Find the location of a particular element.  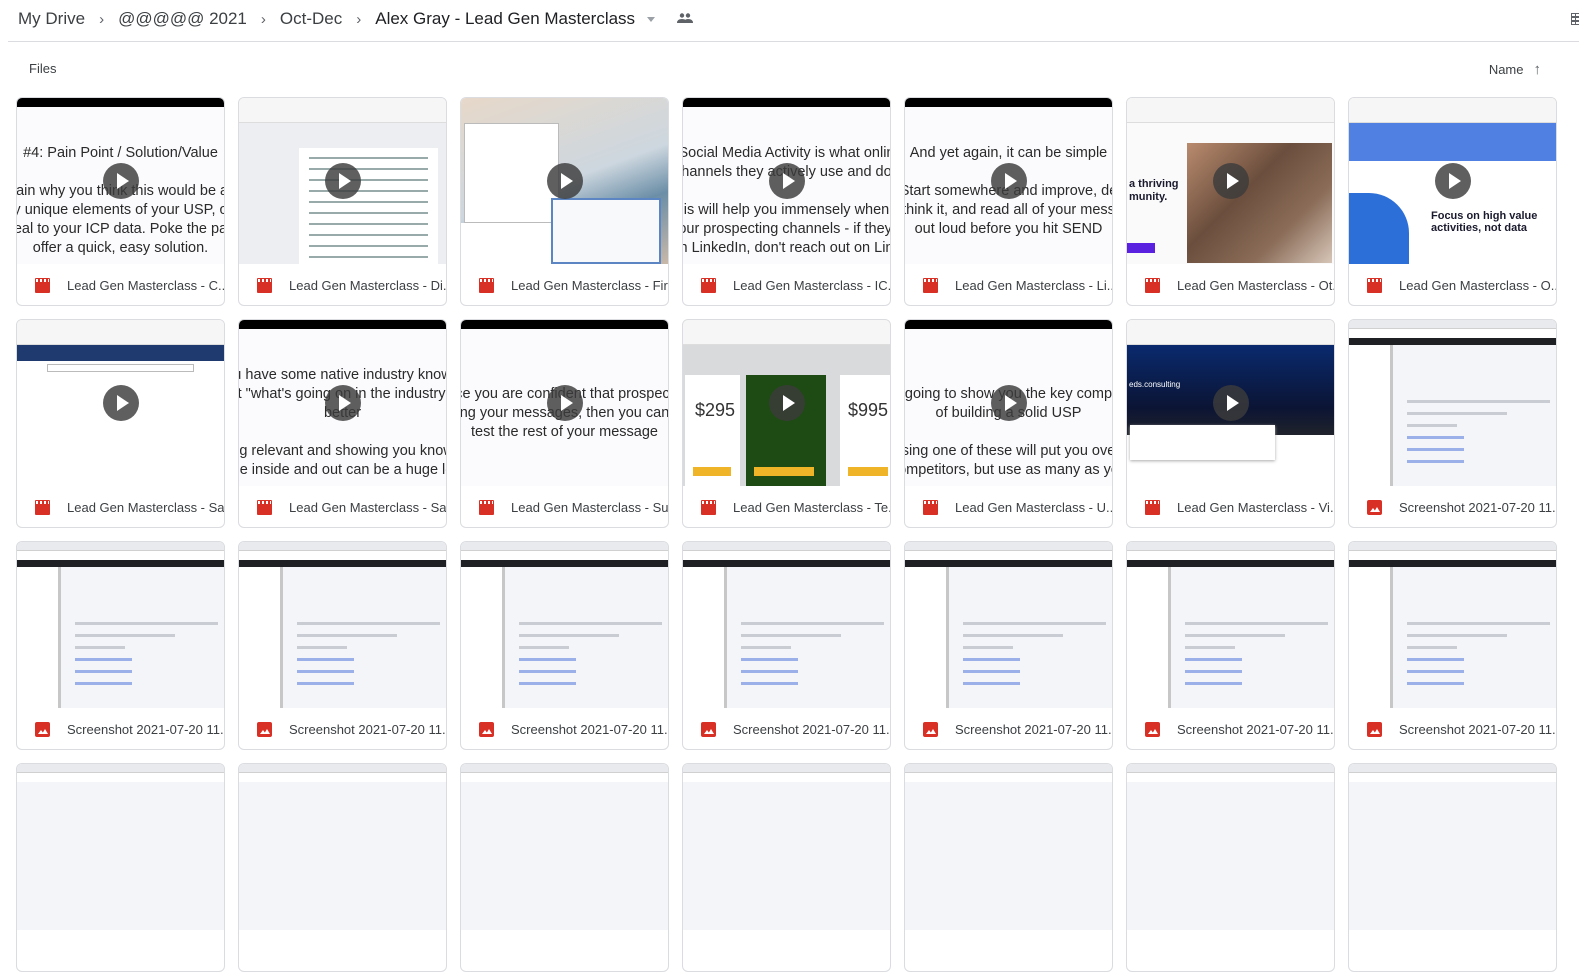

thumbnail-text: a thriving munity. is located at coordinates (1154, 190).